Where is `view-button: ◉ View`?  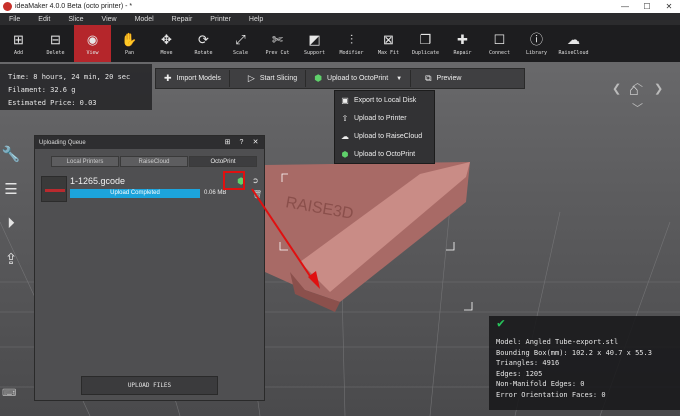 view-button: ◉ View is located at coordinates (92, 43).